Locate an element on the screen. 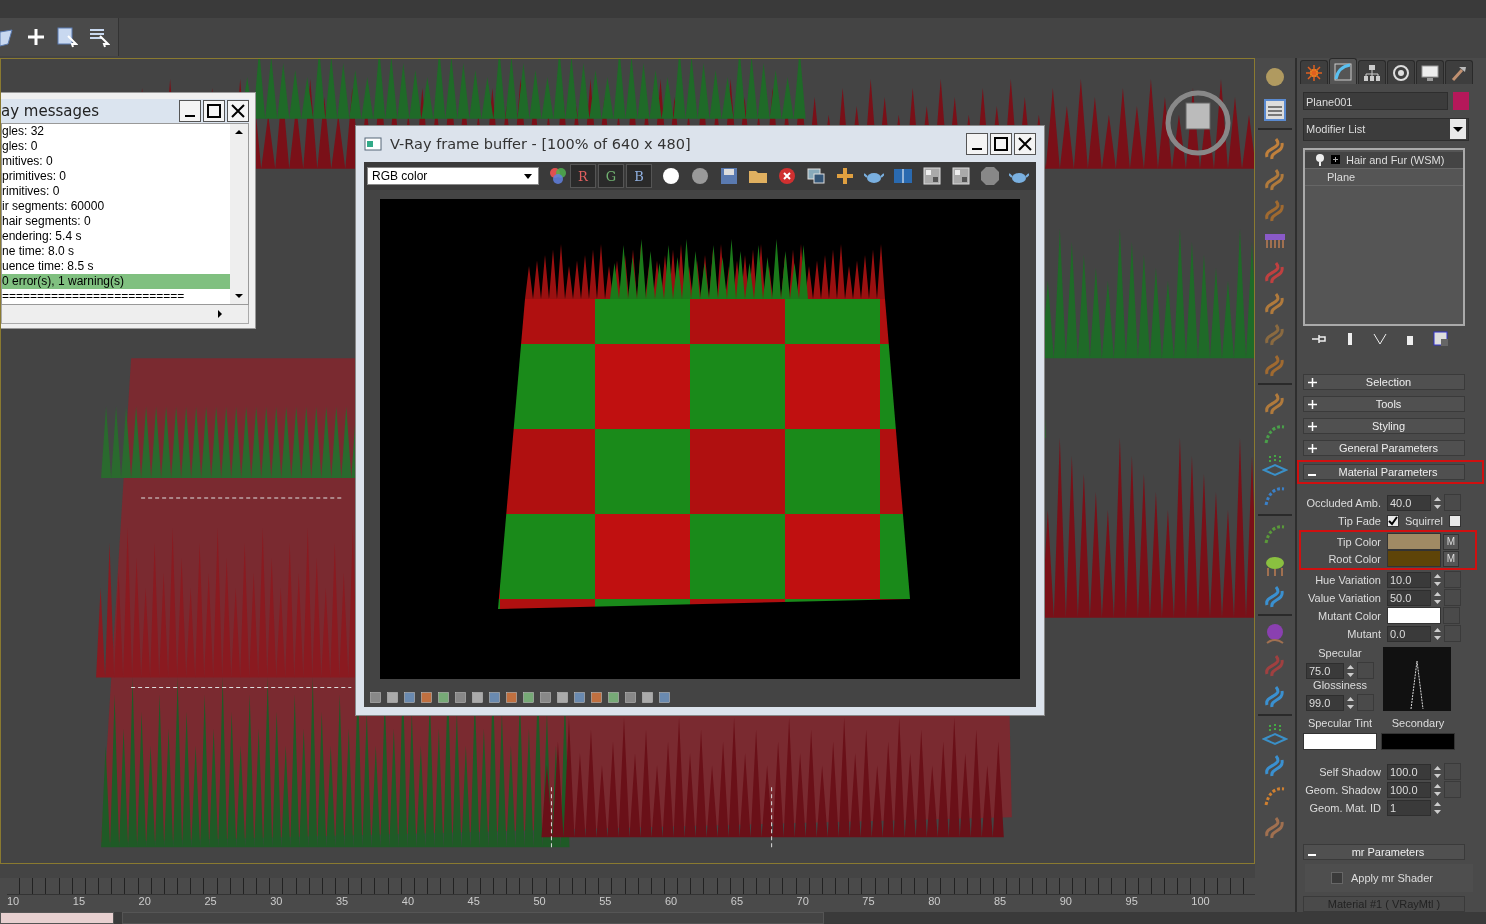 The image size is (1486, 924). spinner-field: 75.0 is located at coordinates (1325, 670).